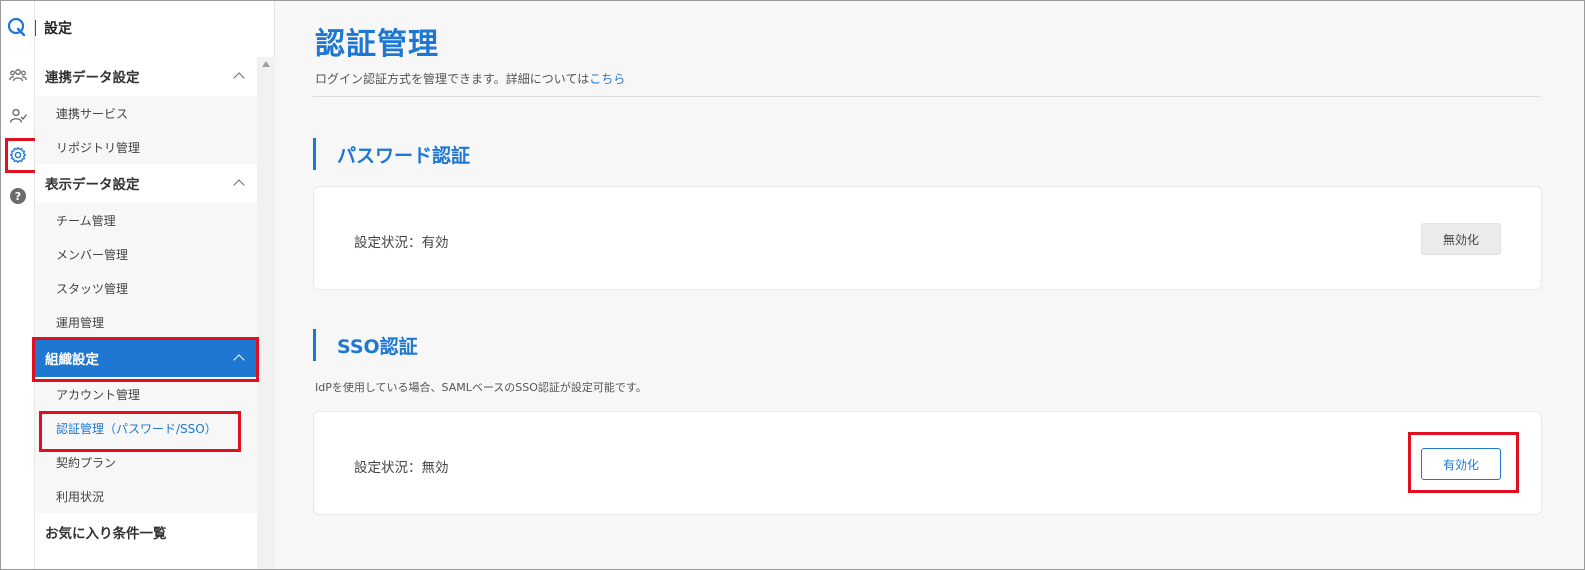  I want to click on details-link: こちら, so click(607, 79).